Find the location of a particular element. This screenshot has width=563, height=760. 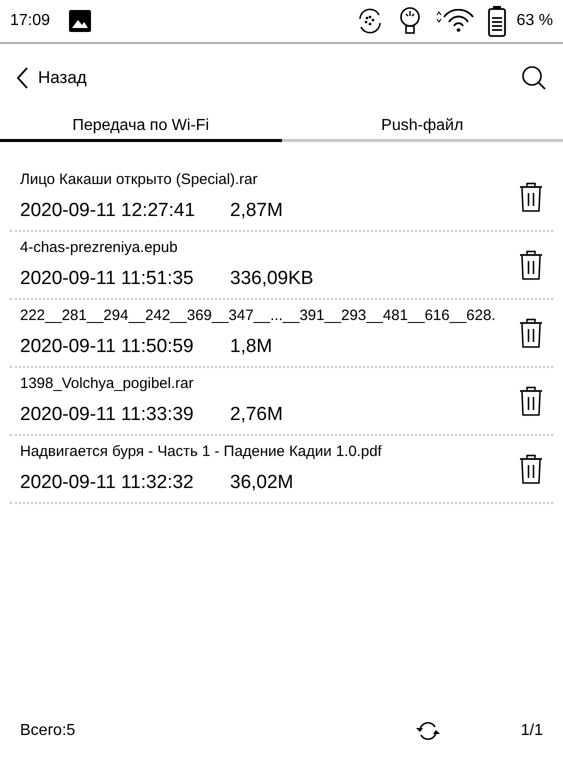

total-count: Всего:5 is located at coordinates (48, 731).